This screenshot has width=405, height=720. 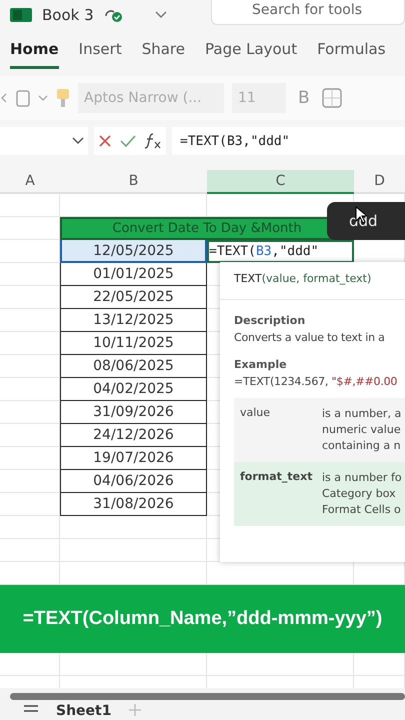 I want to click on search-field: Search for tools, so click(x=308, y=12).